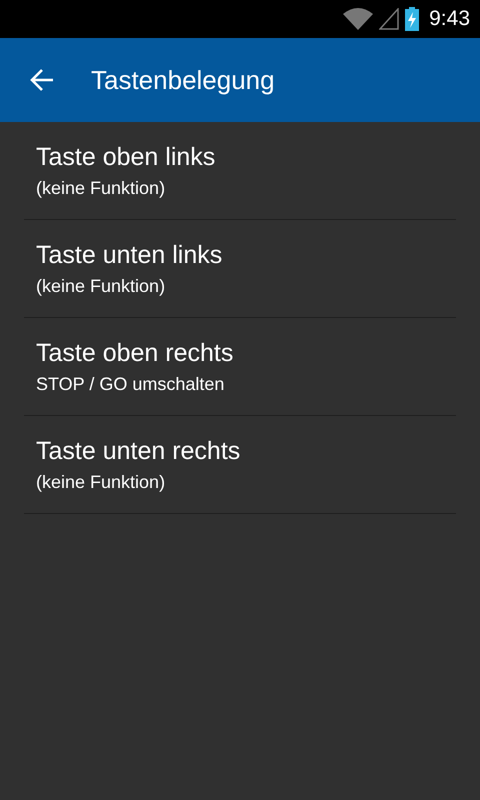 The width and height of the screenshot is (480, 800). Describe the element at coordinates (389, 19) in the screenshot. I see `signal-icon` at that location.